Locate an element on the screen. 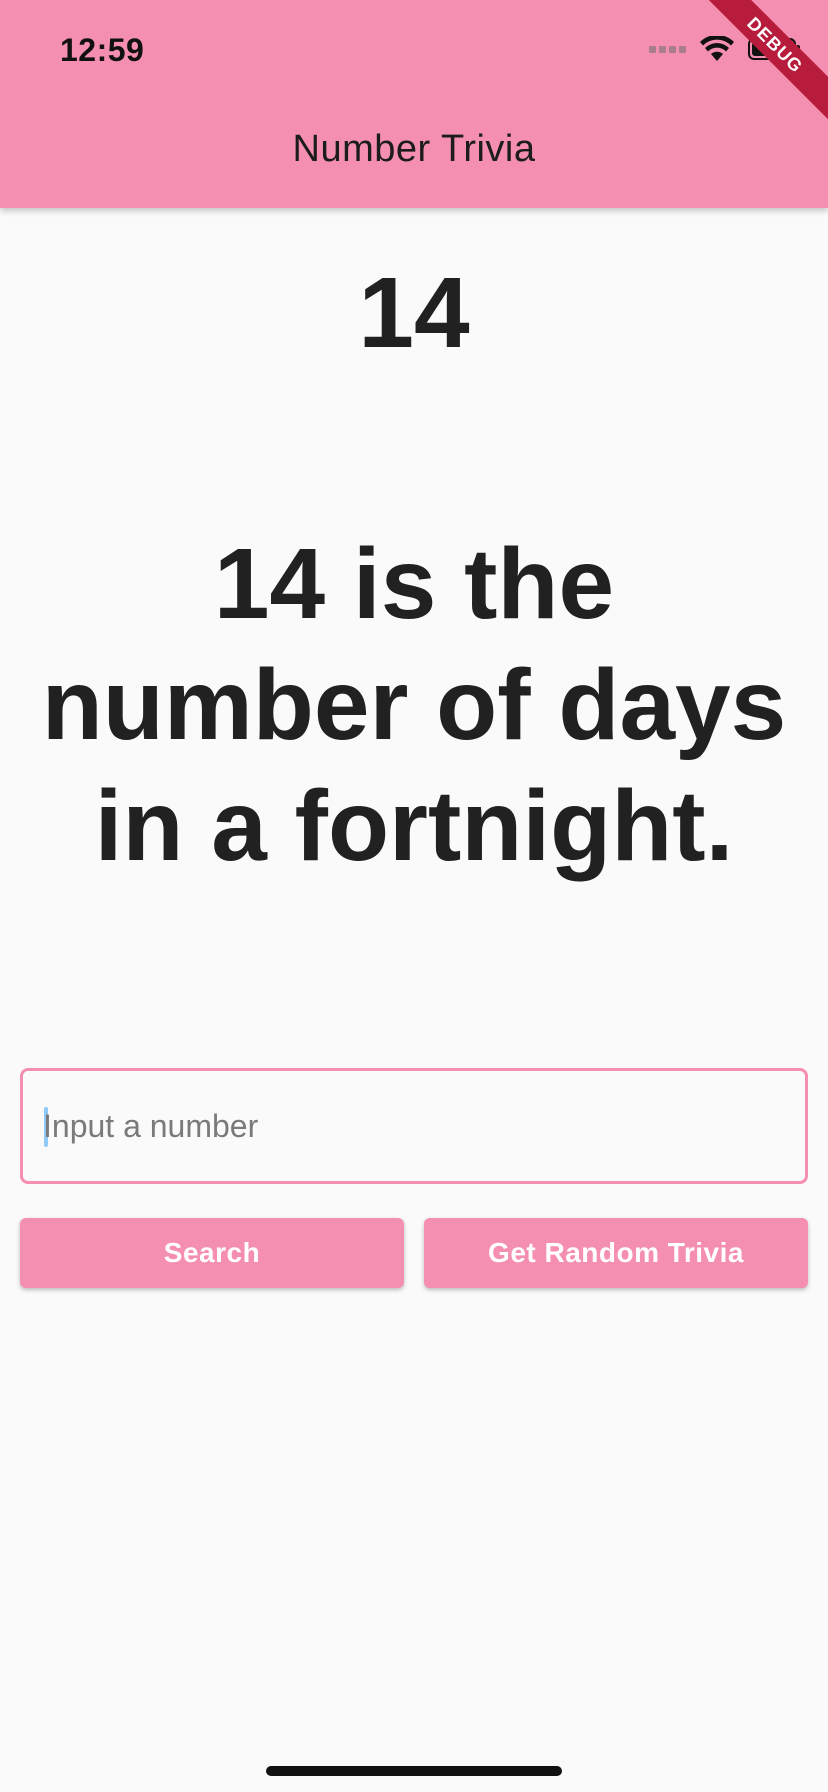 This screenshot has width=828, height=1792. cellular-signal-icon is located at coordinates (667, 49).